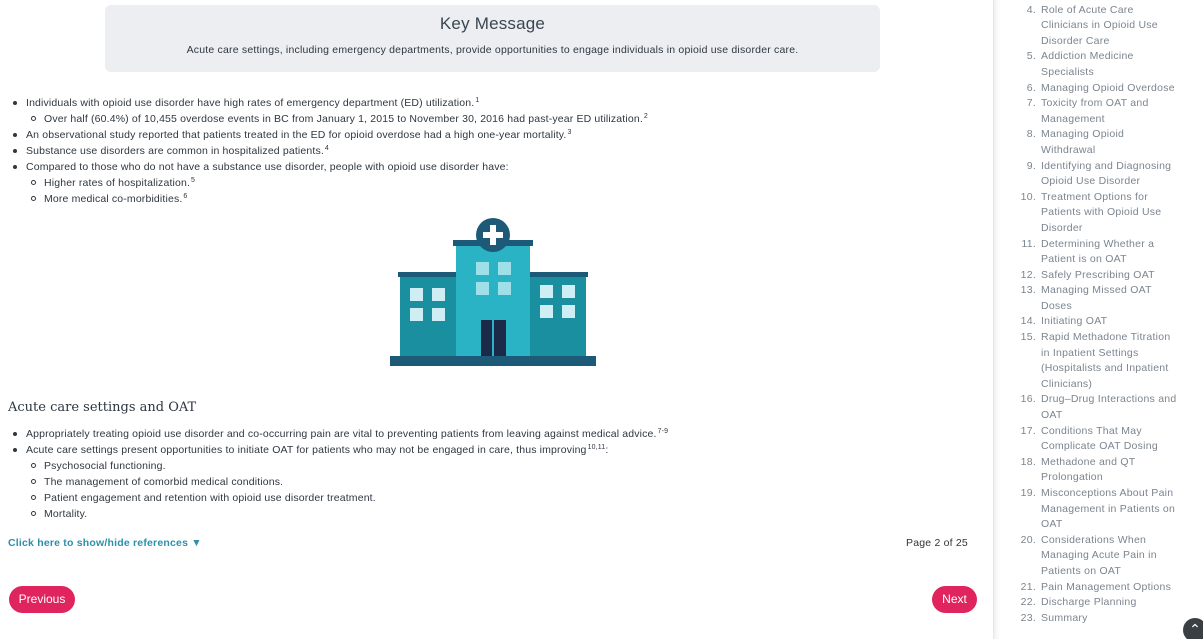 This screenshot has height=639, width=1203. I want to click on hospital-illustration, so click(493, 292).